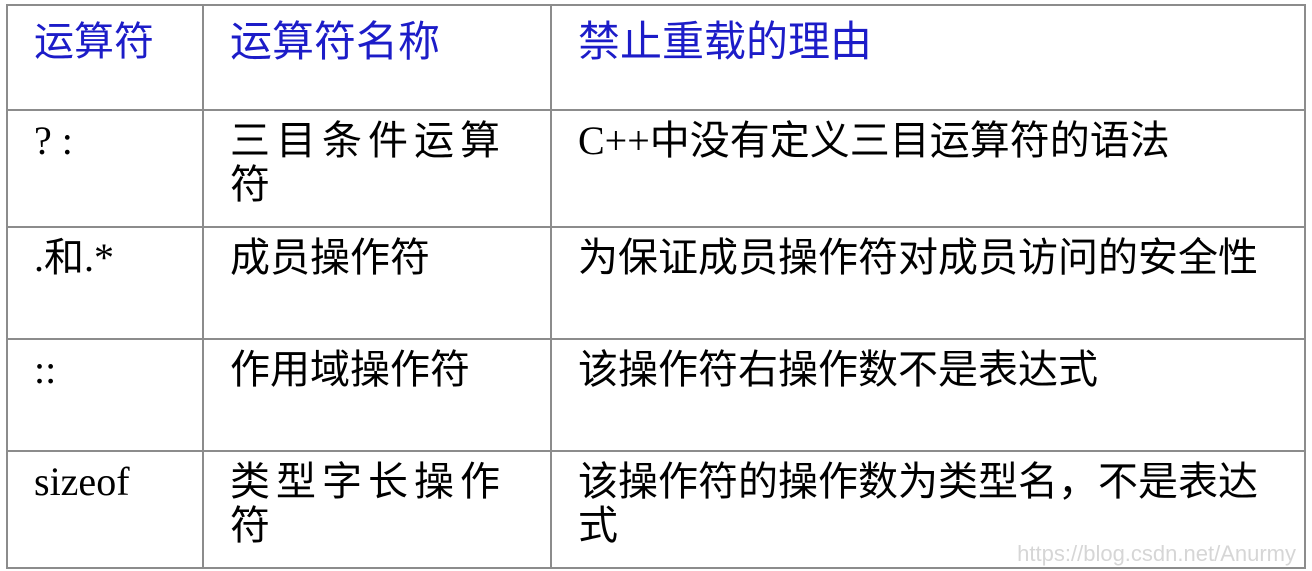 The image size is (1312, 571). What do you see at coordinates (928, 283) in the screenshot?
I see `cell-reason: 为保证成员操作符对成员访问的安全性` at bounding box center [928, 283].